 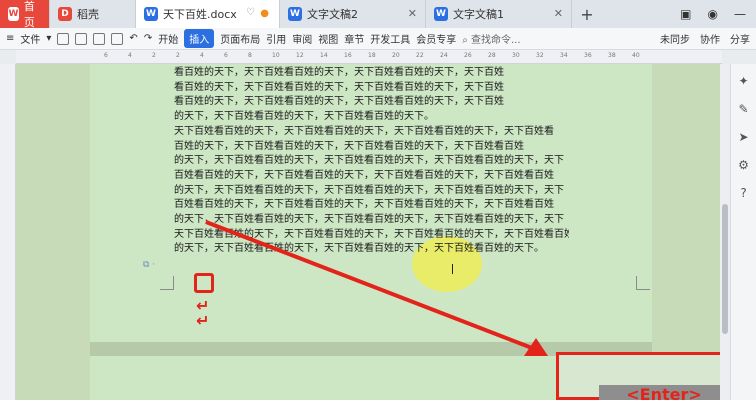 What do you see at coordinates (371, 117) in the screenshot?
I see `text-line: 的天下，天下百姓看百姓的天下，天下百姓看百姓的天下。` at bounding box center [371, 117].